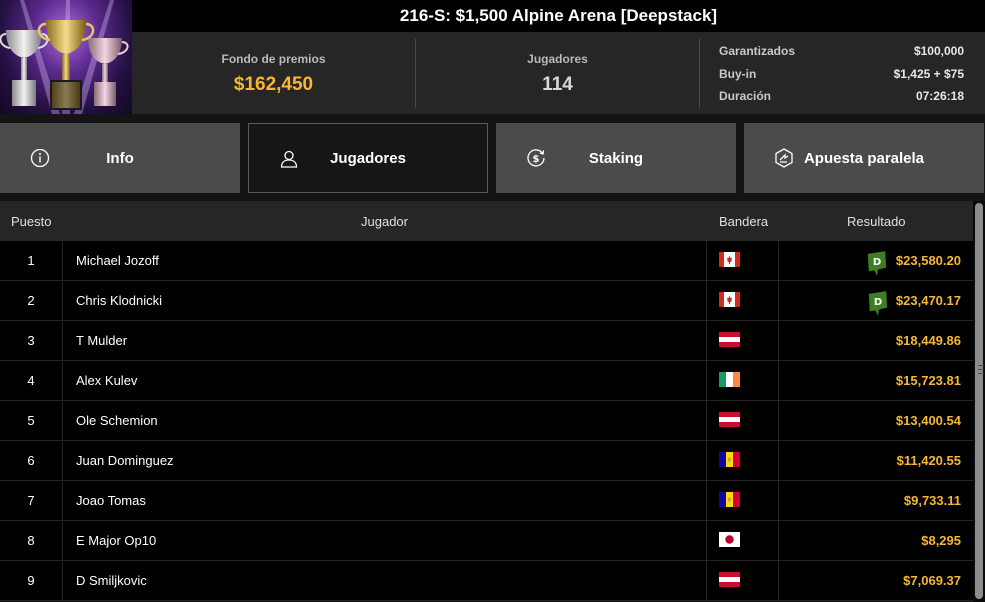 Image resolution: width=985 pixels, height=602 pixels. What do you see at coordinates (289, 159) in the screenshot?
I see `user-icon` at bounding box center [289, 159].